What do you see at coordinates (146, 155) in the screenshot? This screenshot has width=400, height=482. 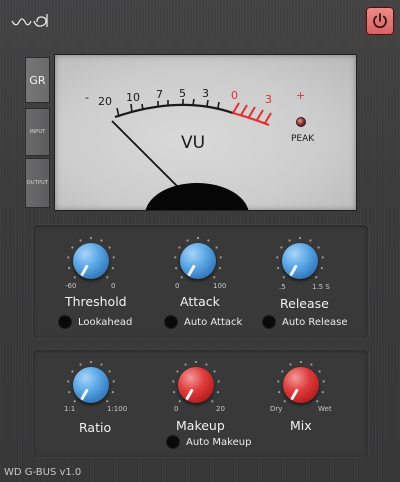 I see `vu-needle` at bounding box center [146, 155].